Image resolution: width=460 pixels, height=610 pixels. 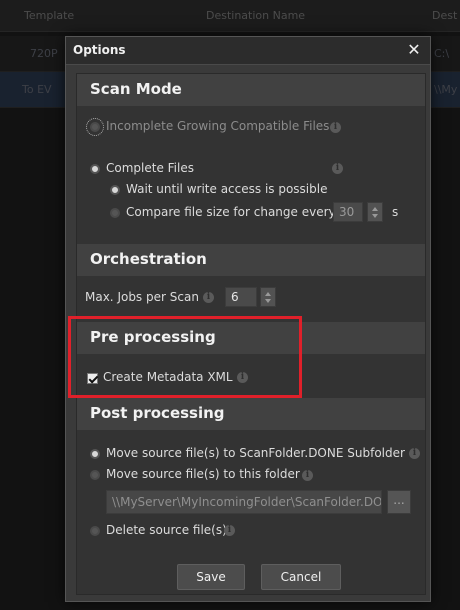 What do you see at coordinates (251, 414) in the screenshot?
I see `section-header-post-processing: Post processing` at bounding box center [251, 414].